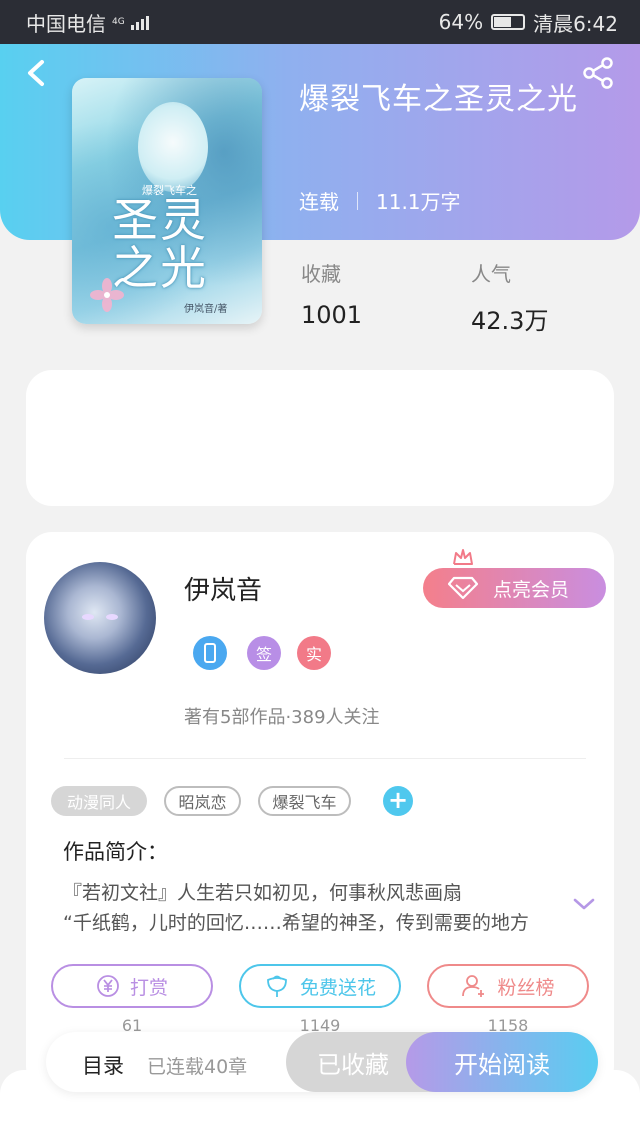  I want to click on section-divider, so click(325, 758).